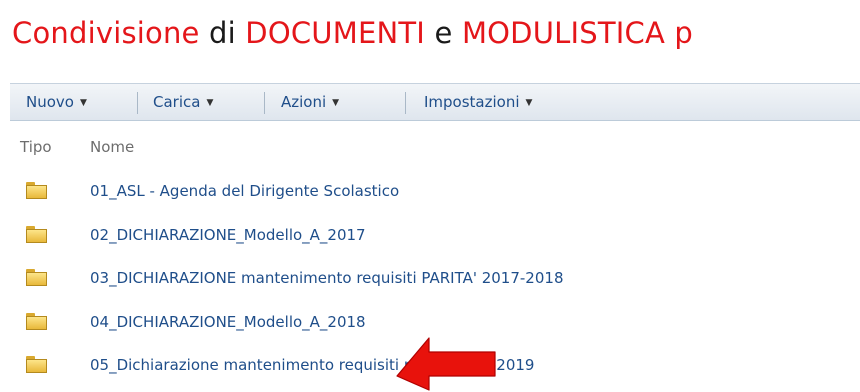  What do you see at coordinates (228, 322) in the screenshot?
I see `folder-link: 04_DICHIARAZIONE_Modello_A_2018` at bounding box center [228, 322].